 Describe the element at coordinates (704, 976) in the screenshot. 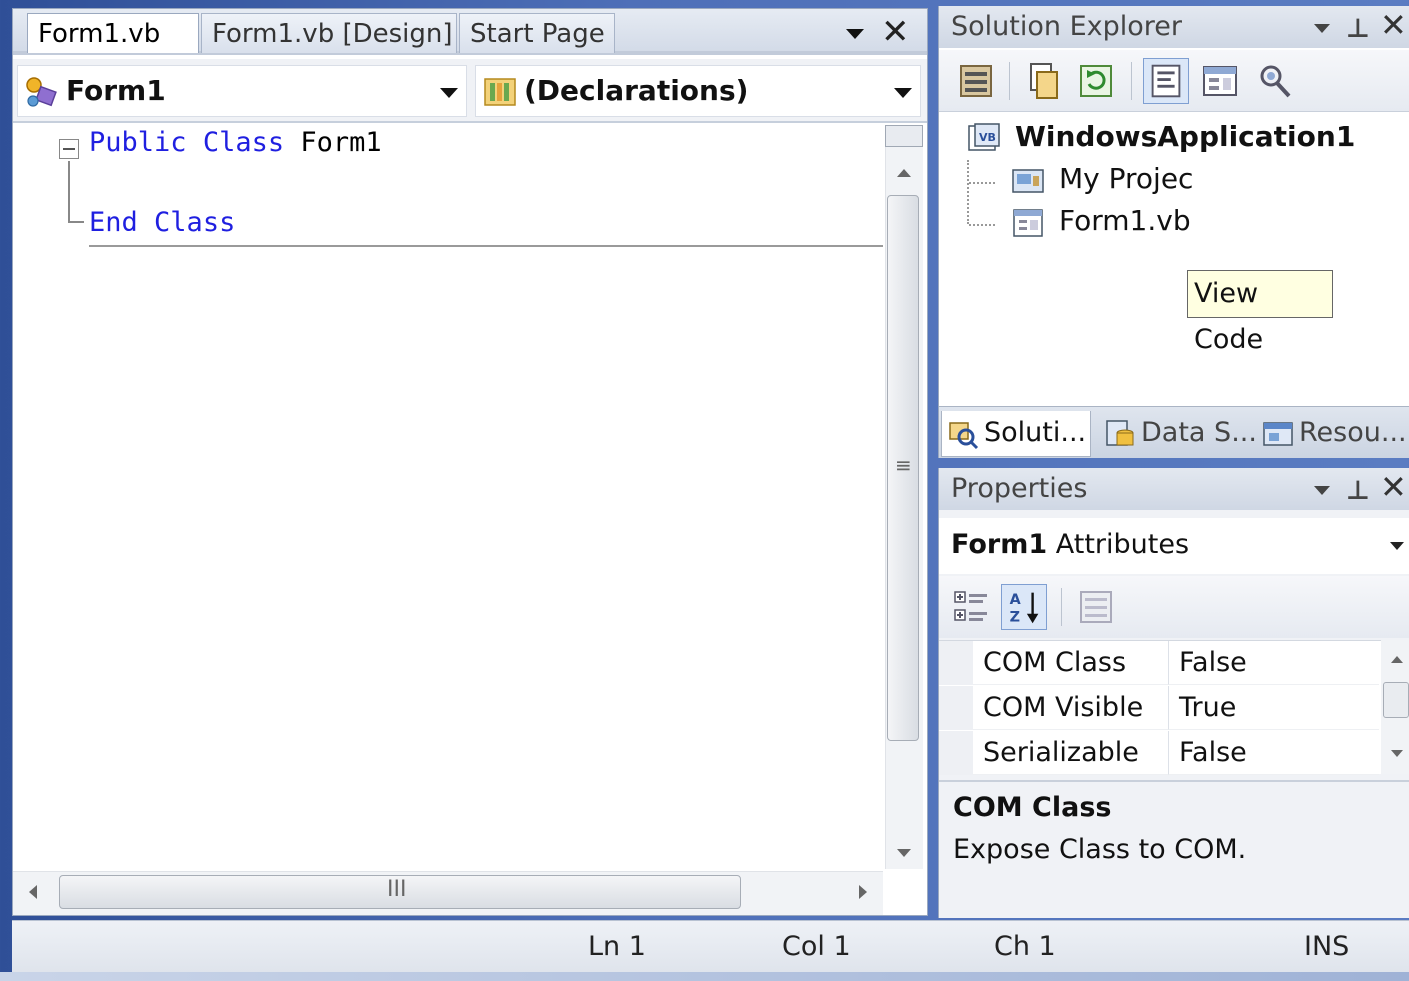

I see `taskbar-edge` at that location.